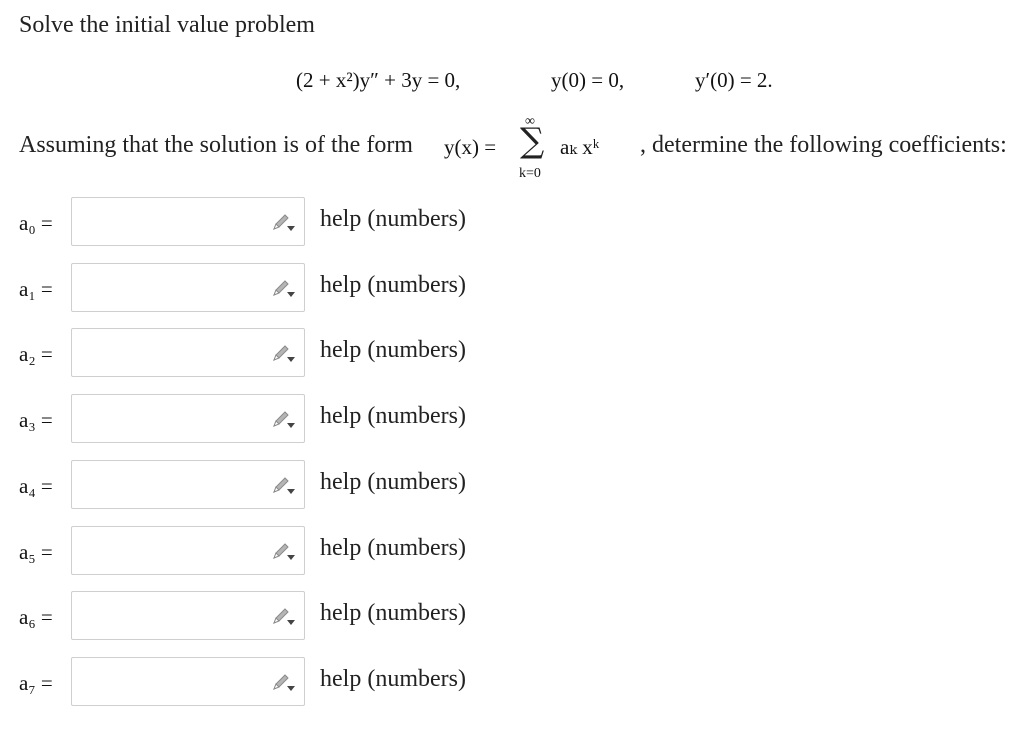 This screenshot has width=1024, height=730. I want to click on coefficient-label: a₃ =, so click(36, 420).